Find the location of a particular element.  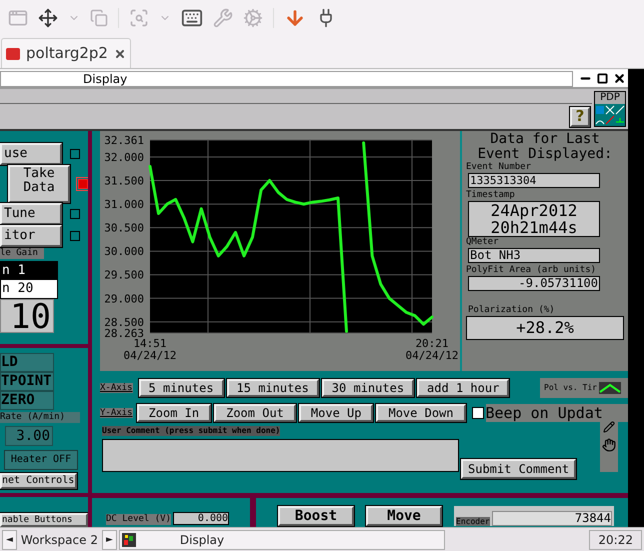

pdp-widget: PDP is located at coordinates (610, 109).